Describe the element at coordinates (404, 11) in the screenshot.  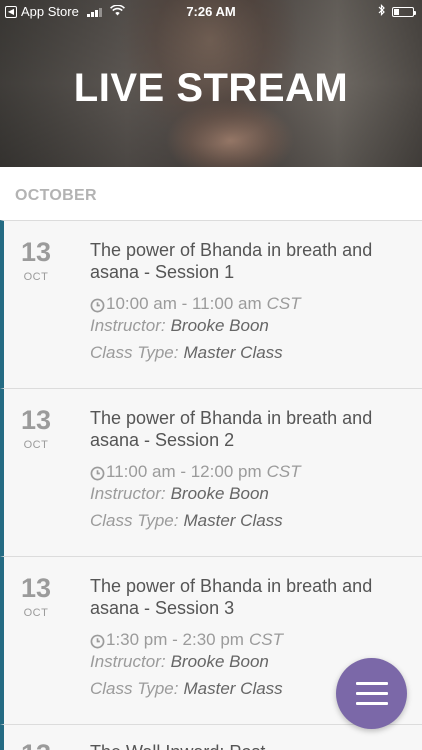
I see `battery-icon` at that location.